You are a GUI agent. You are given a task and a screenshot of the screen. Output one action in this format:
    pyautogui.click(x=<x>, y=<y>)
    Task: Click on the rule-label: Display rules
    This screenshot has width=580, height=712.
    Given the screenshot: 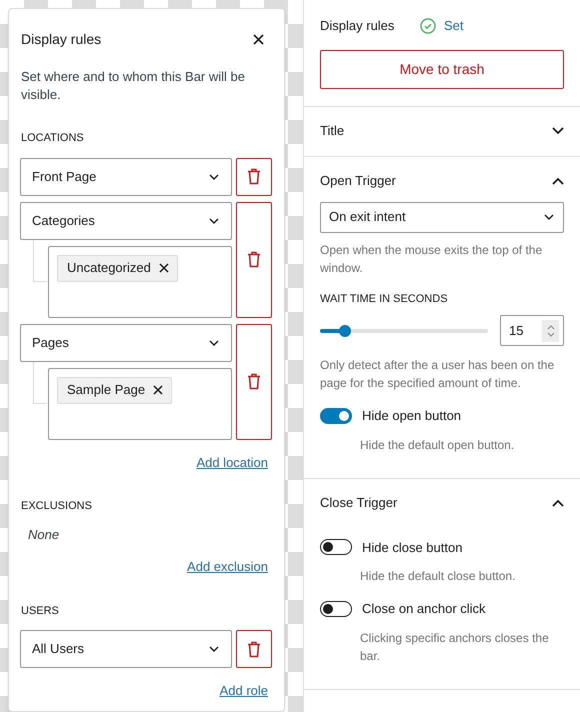 What is the action you would take?
    pyautogui.click(x=358, y=26)
    